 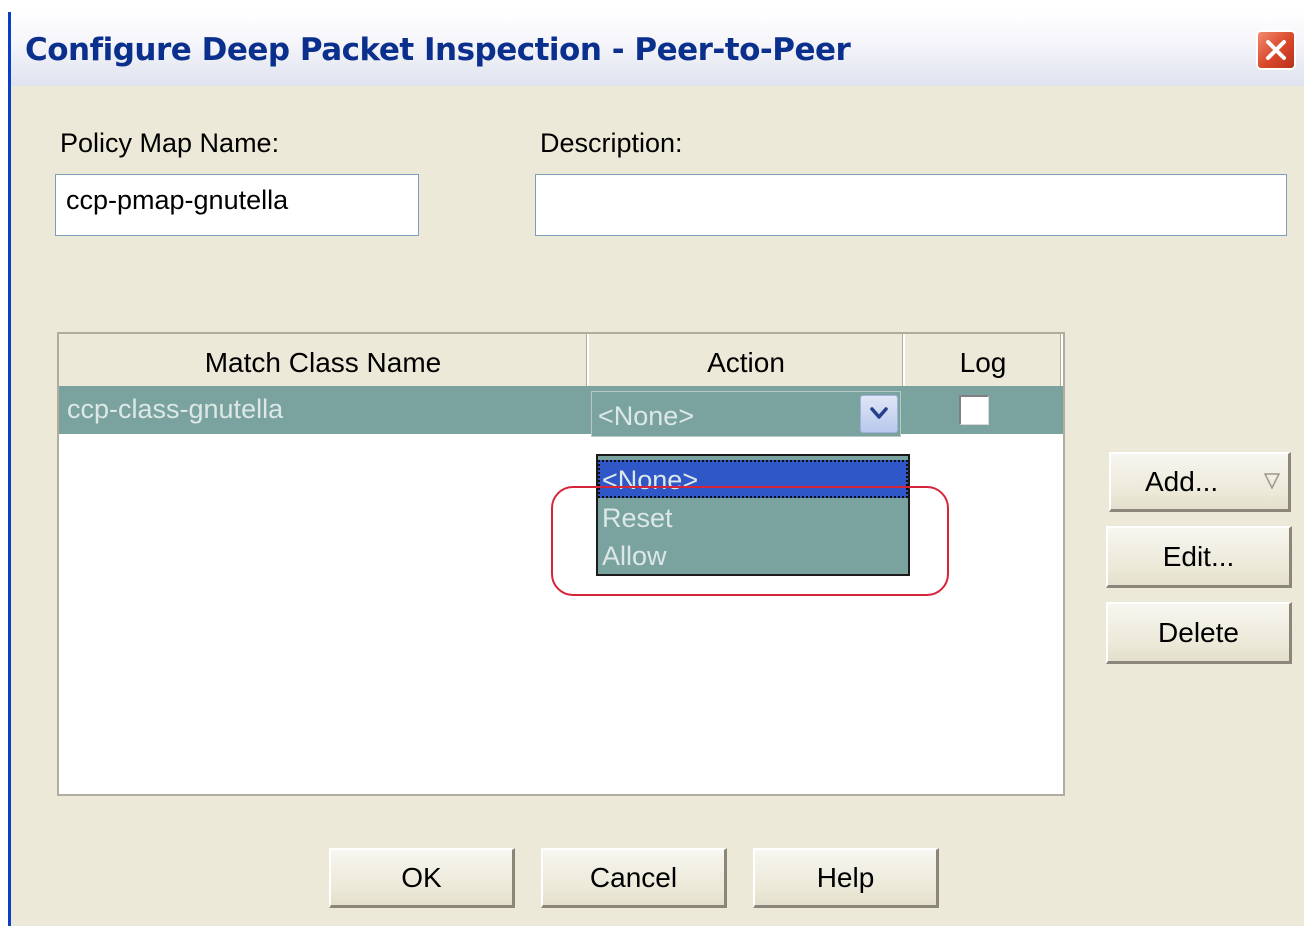 What do you see at coordinates (170, 143) in the screenshot?
I see `policy-map-name-label: Policy Map Name:` at bounding box center [170, 143].